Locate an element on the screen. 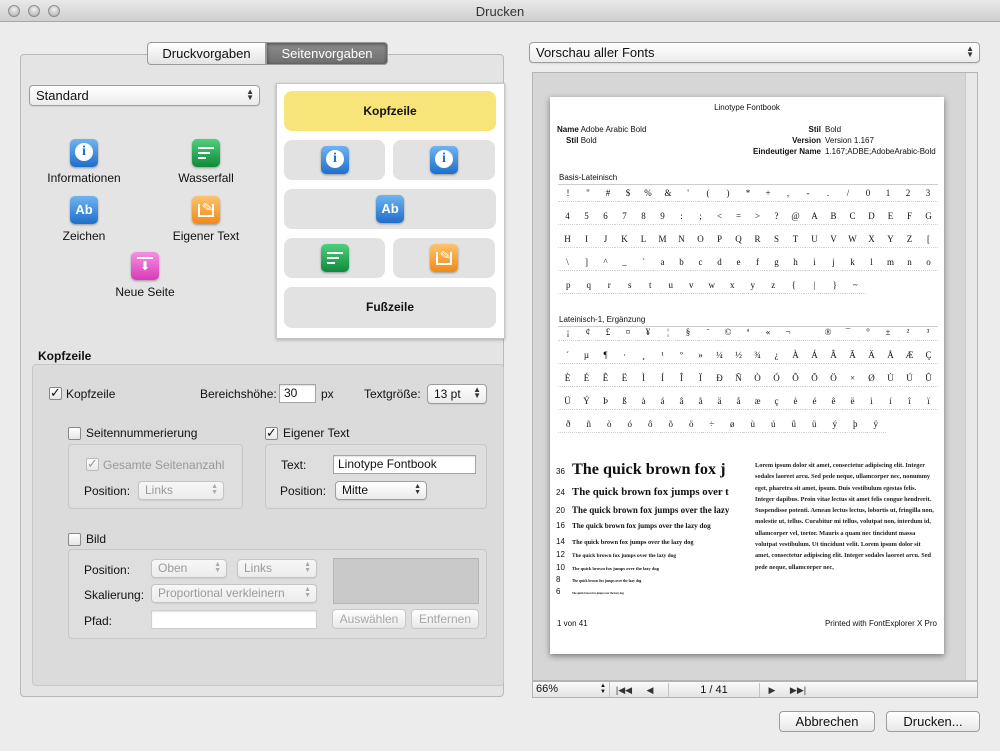 This screenshot has height=751, width=1000. tab-druckvorgaben: Druckvorgaben is located at coordinates (206, 53).